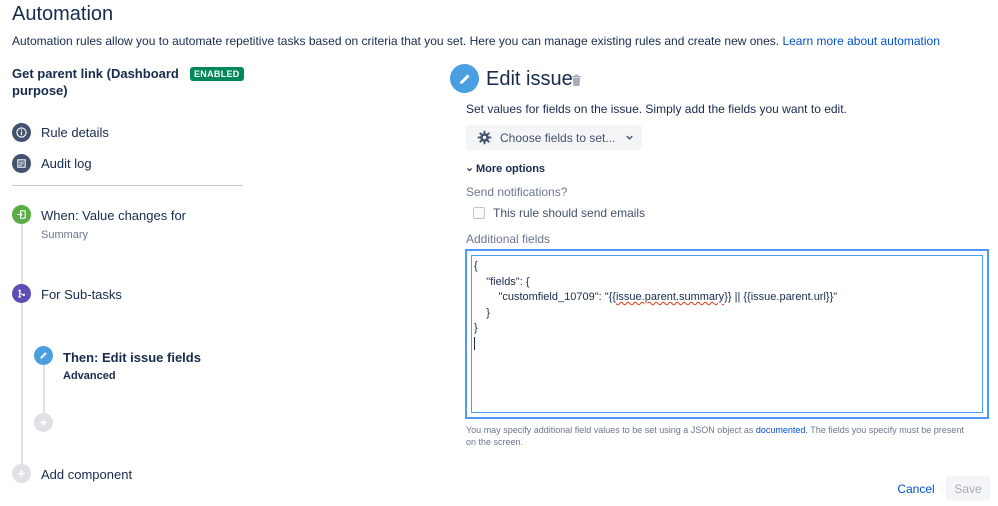 The image size is (998, 506). Describe the element at coordinates (484, 137) in the screenshot. I see `gear-icon` at that location.